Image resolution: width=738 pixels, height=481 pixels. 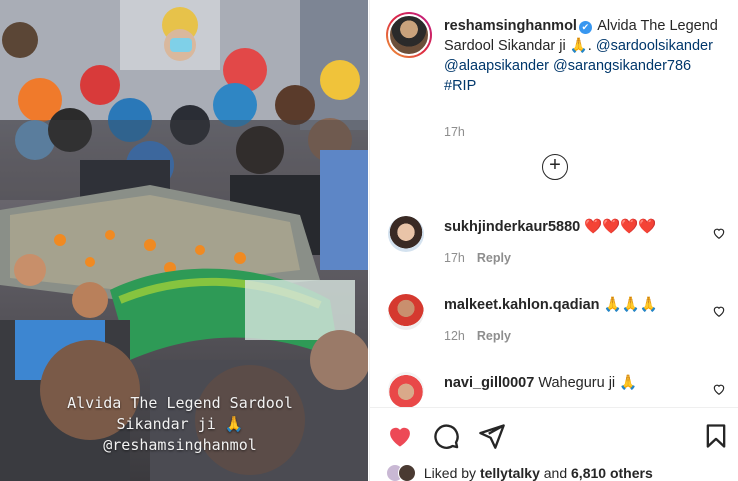 I want to click on comment-body: navi_gill0007 Waheguru ji 🙏, so click(x=569, y=383).